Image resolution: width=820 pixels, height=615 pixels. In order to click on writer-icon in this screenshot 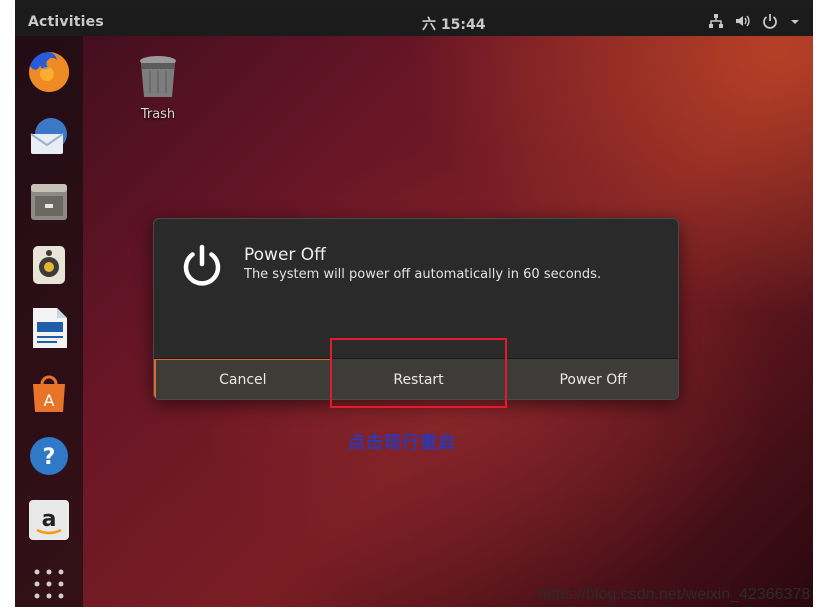, I will do `click(49, 328)`.